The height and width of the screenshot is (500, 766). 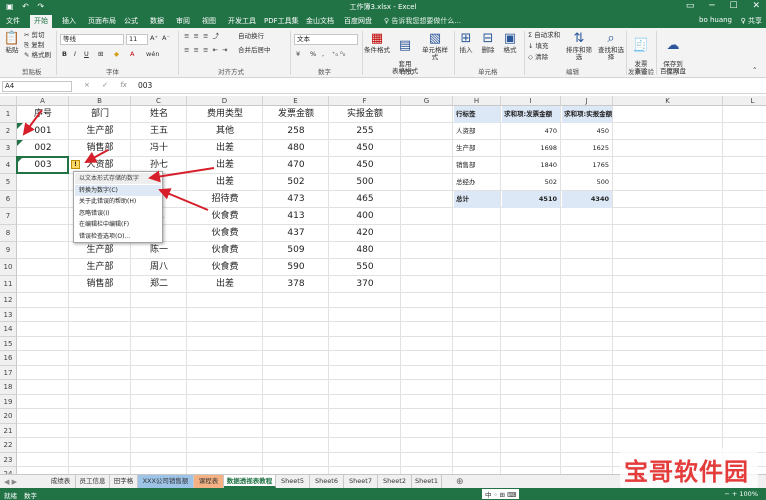 What do you see at coordinates (92, 39) in the screenshot?
I see `font-name-combo: 等线` at bounding box center [92, 39].